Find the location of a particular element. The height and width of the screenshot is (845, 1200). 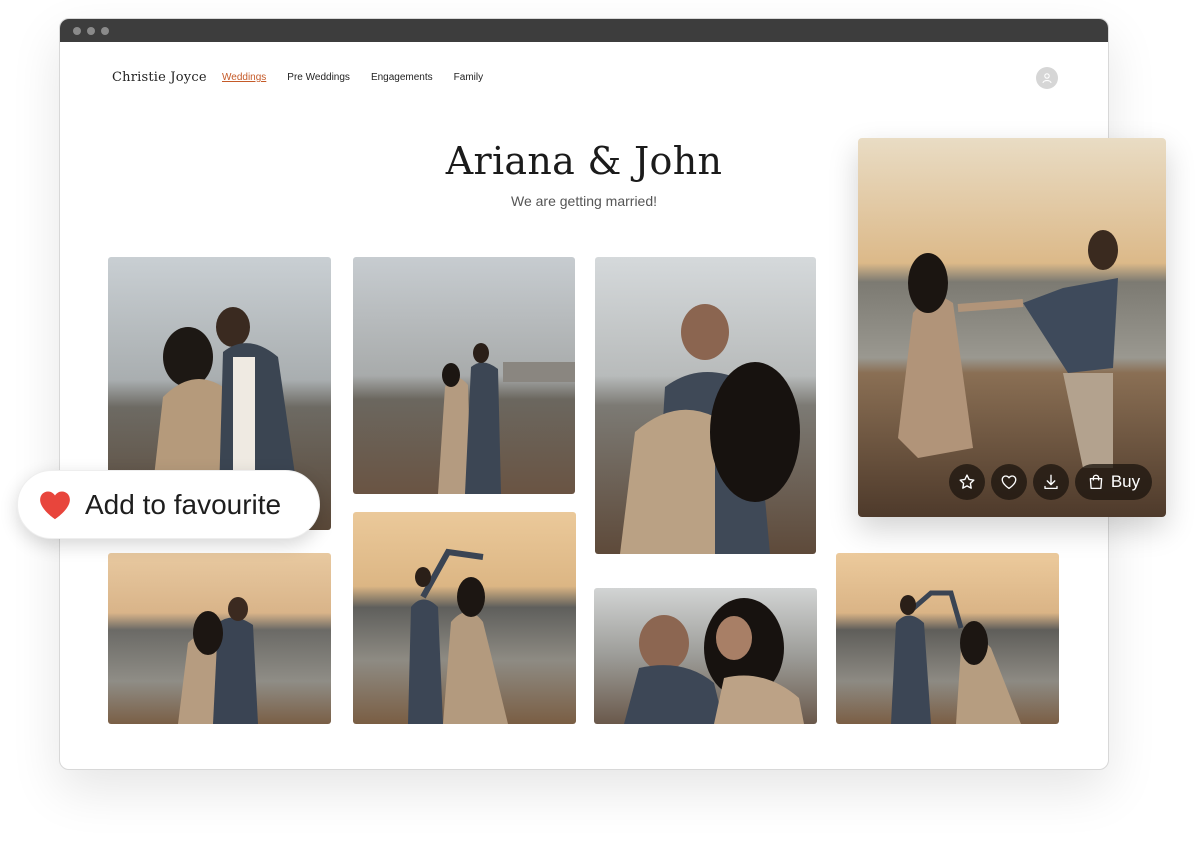

download-icon is located at coordinates (1051, 482).